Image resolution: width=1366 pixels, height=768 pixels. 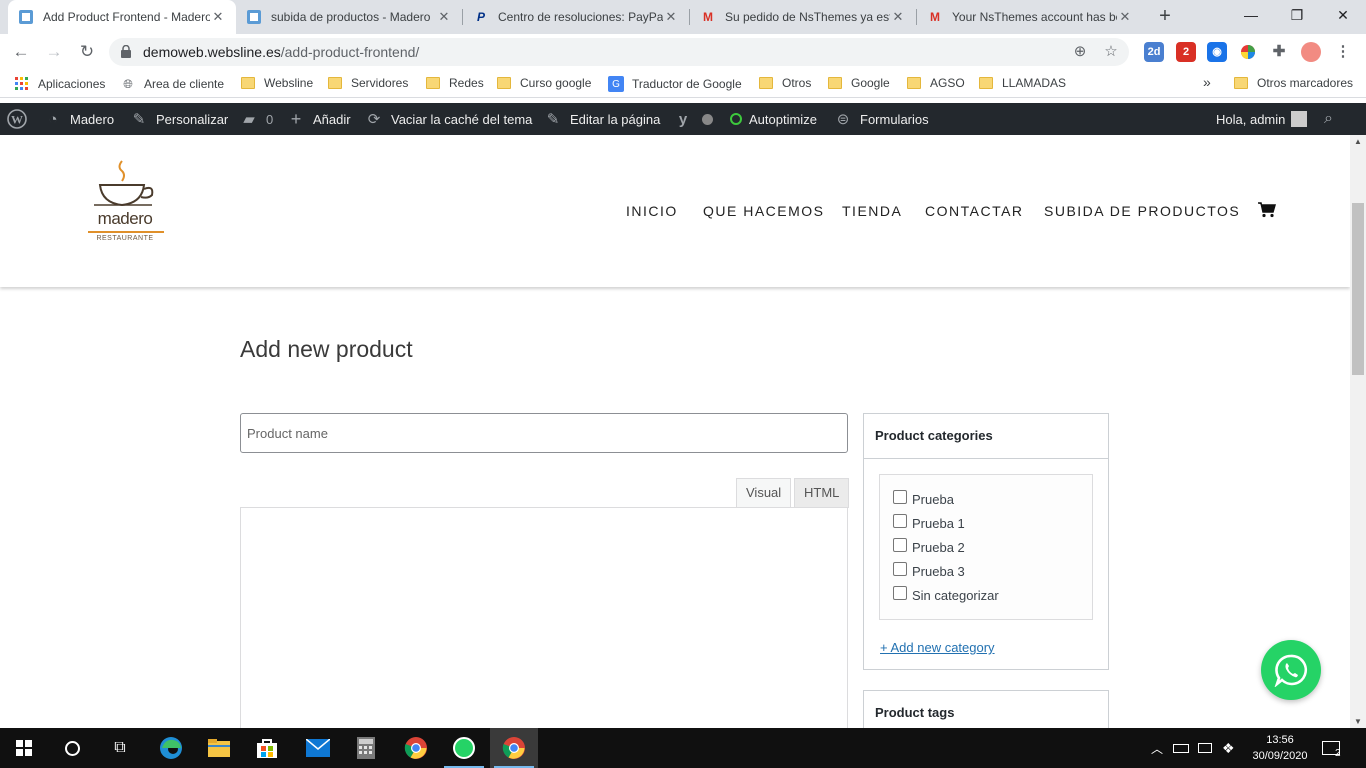 I want to click on adminbar-account: Hola, admin, so click(x=1262, y=119).